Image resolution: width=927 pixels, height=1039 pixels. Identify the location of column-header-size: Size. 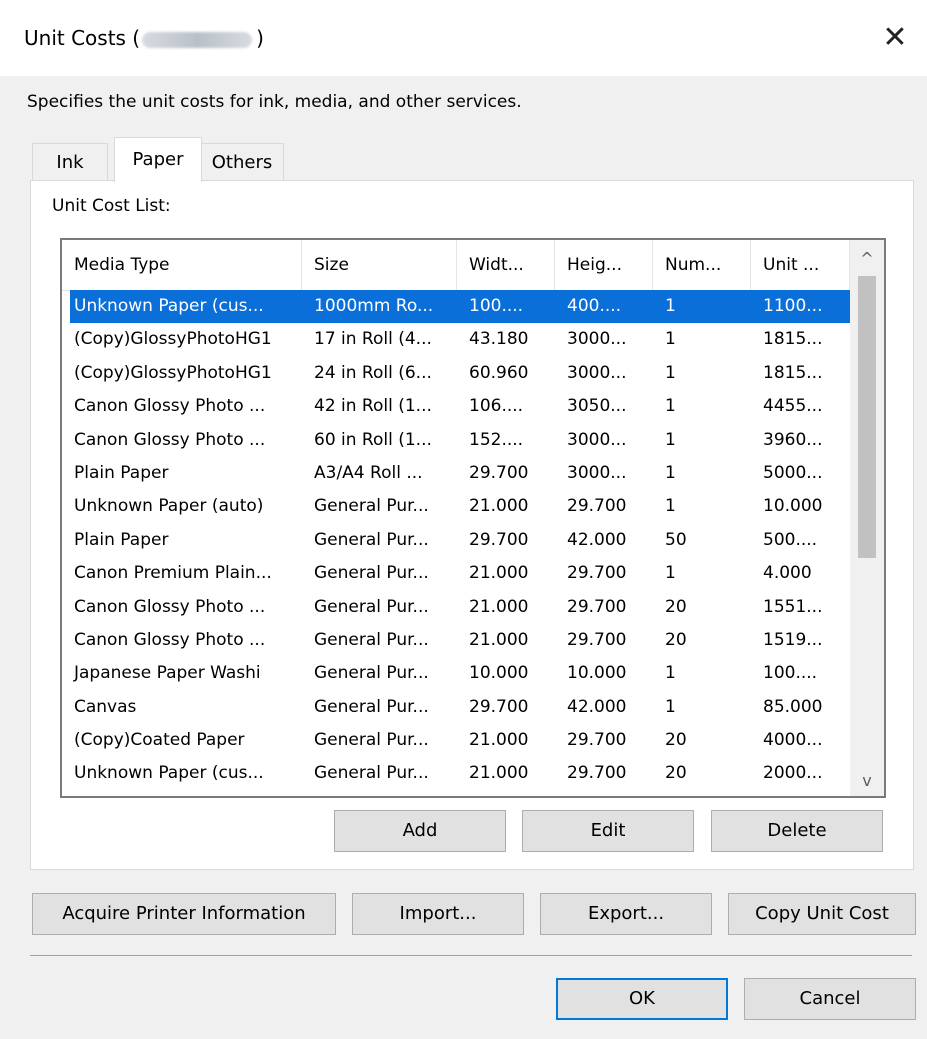
(379, 265).